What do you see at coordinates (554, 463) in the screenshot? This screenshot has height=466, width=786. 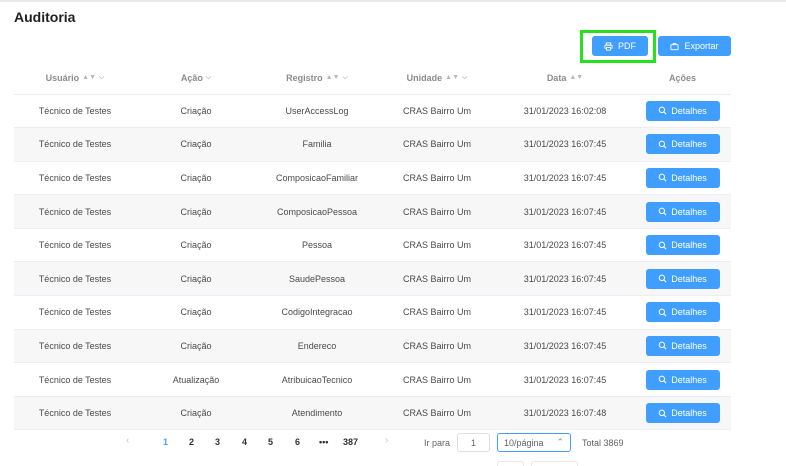 I see `dropdown-edge` at bounding box center [554, 463].